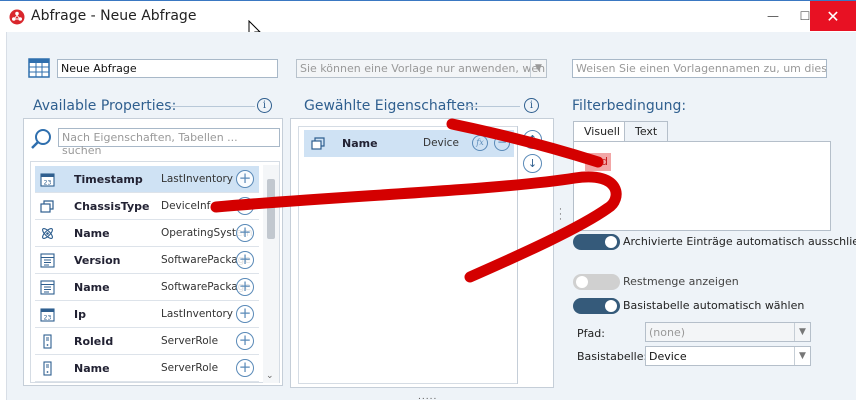 Image resolution: width=856 pixels, height=400 pixels. Describe the element at coordinates (531, 255) in the screenshot. I see `reorder-column: ↑ ↓` at that location.